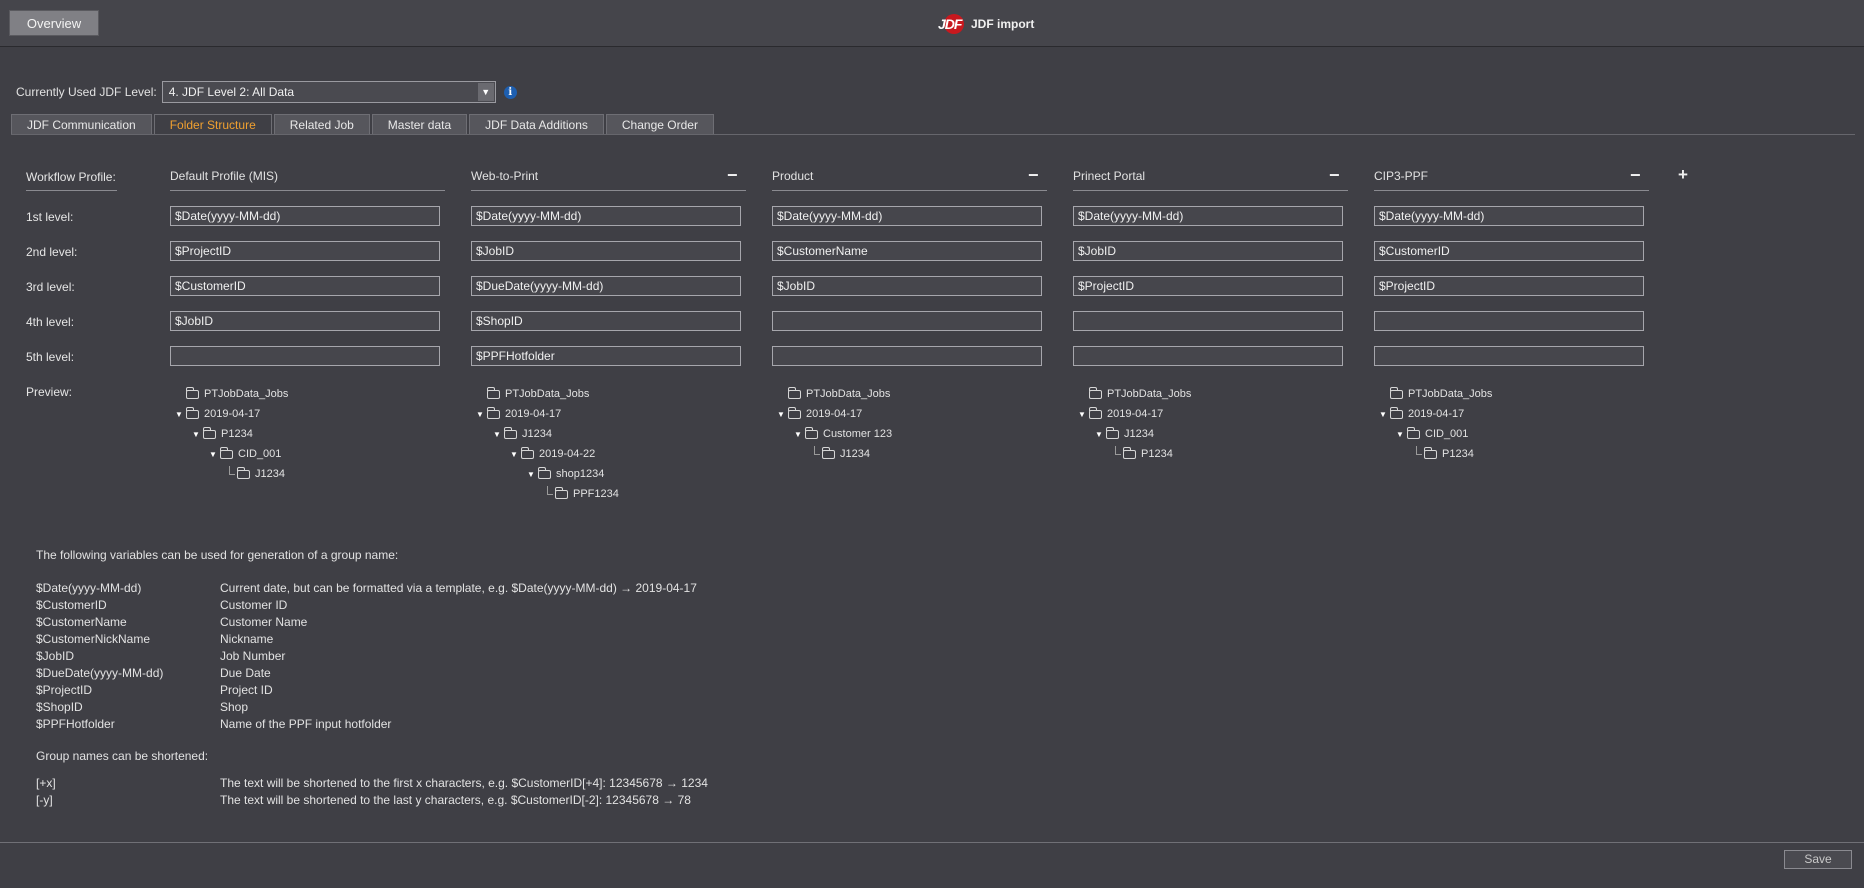 The height and width of the screenshot is (888, 1864). I want to click on variable-description: Shop, so click(234, 707).